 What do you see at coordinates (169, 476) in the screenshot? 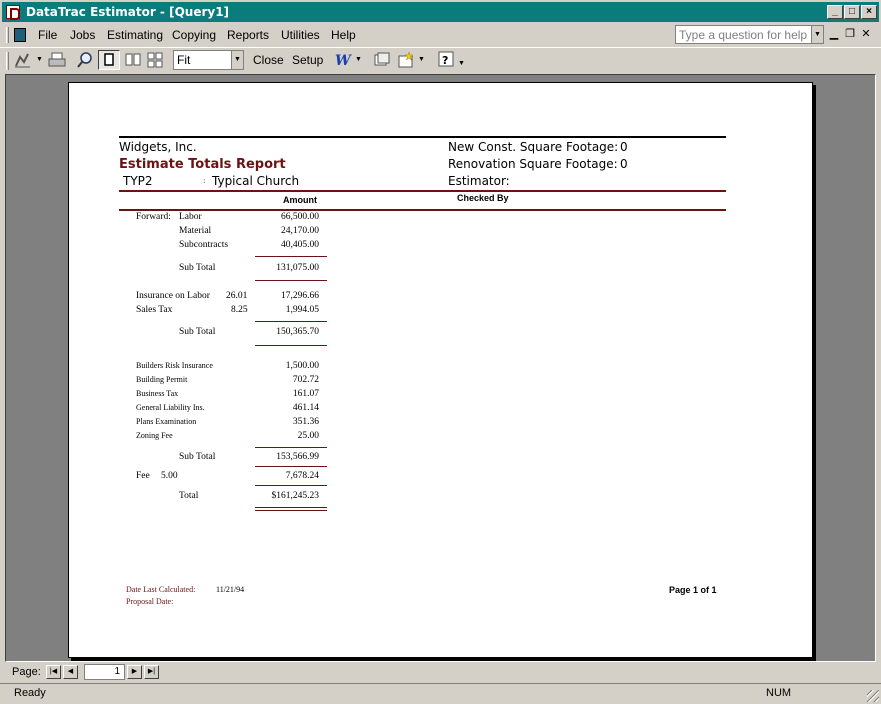
I see `fee-rate: 5.00` at bounding box center [169, 476].